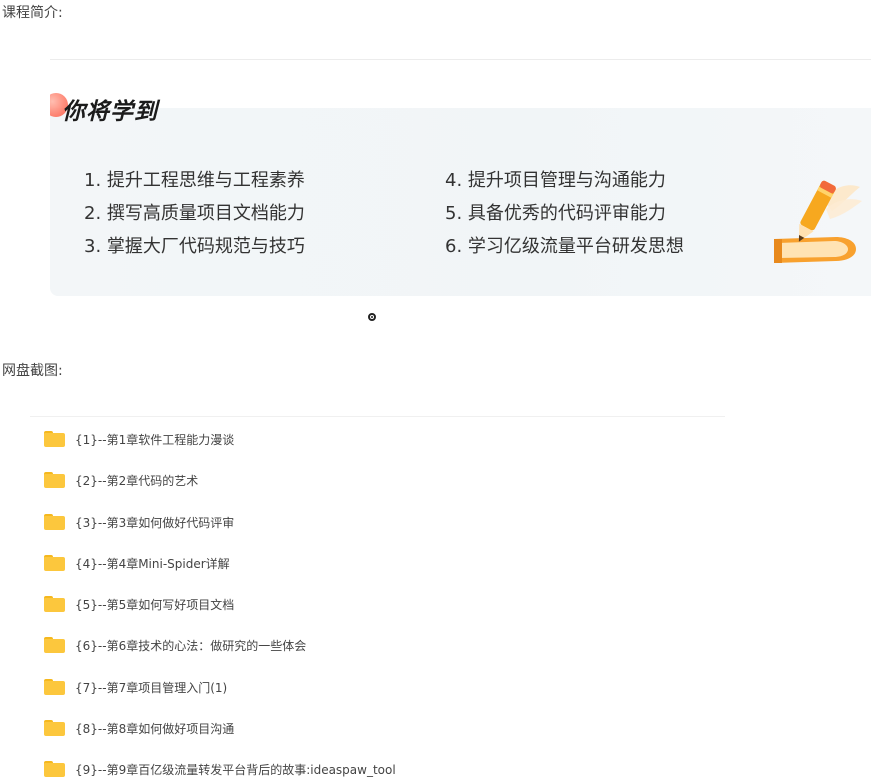  What do you see at coordinates (564, 246) in the screenshot?
I see `skill-item-6: 6. 学习亿级流量平台研发思想` at bounding box center [564, 246].